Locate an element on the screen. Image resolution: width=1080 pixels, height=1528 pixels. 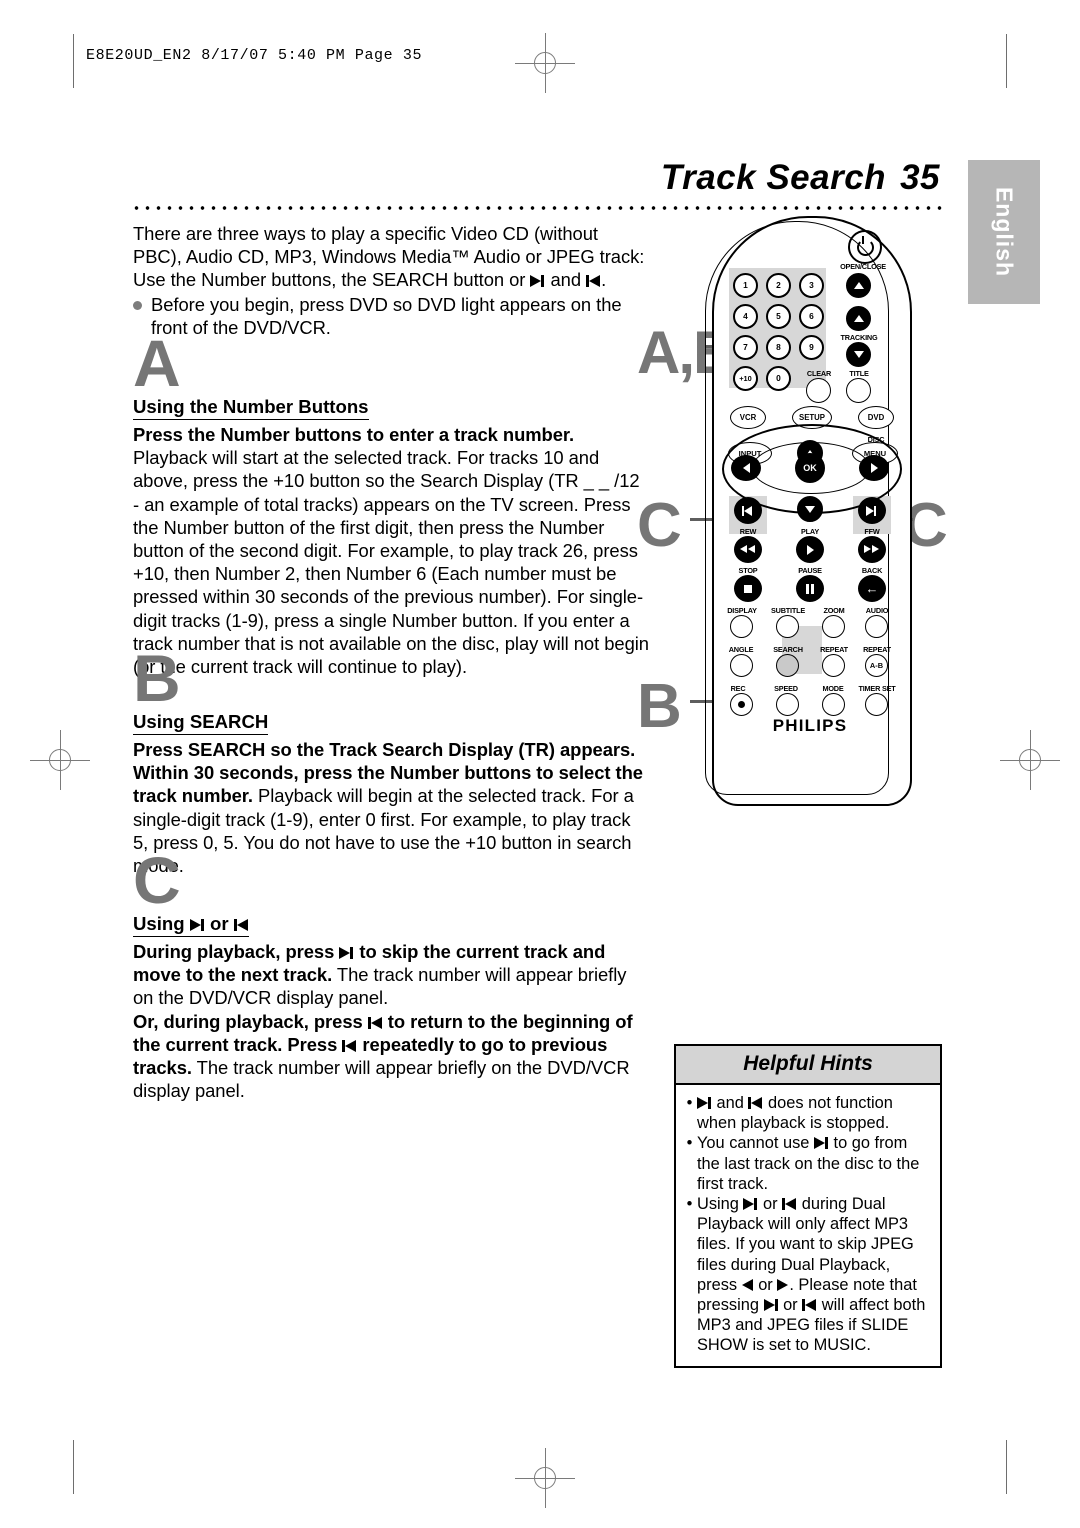
section-a-letter: A is located at coordinates (157, 363).